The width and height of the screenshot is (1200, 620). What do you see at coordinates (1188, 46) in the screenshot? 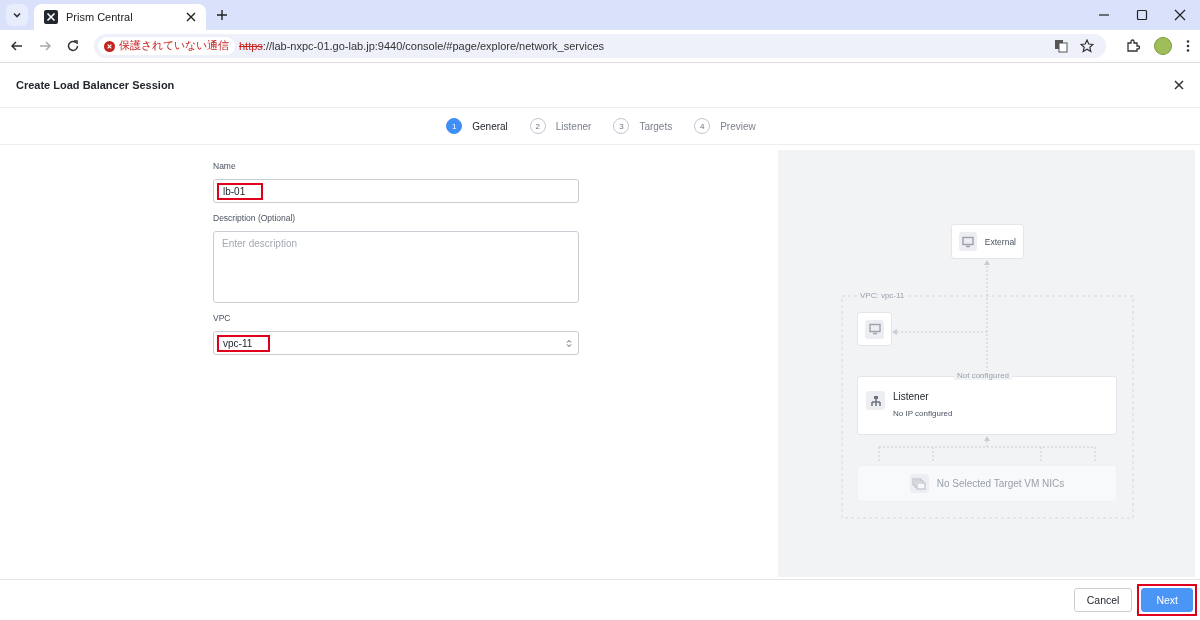
I see `menu-icon` at bounding box center [1188, 46].